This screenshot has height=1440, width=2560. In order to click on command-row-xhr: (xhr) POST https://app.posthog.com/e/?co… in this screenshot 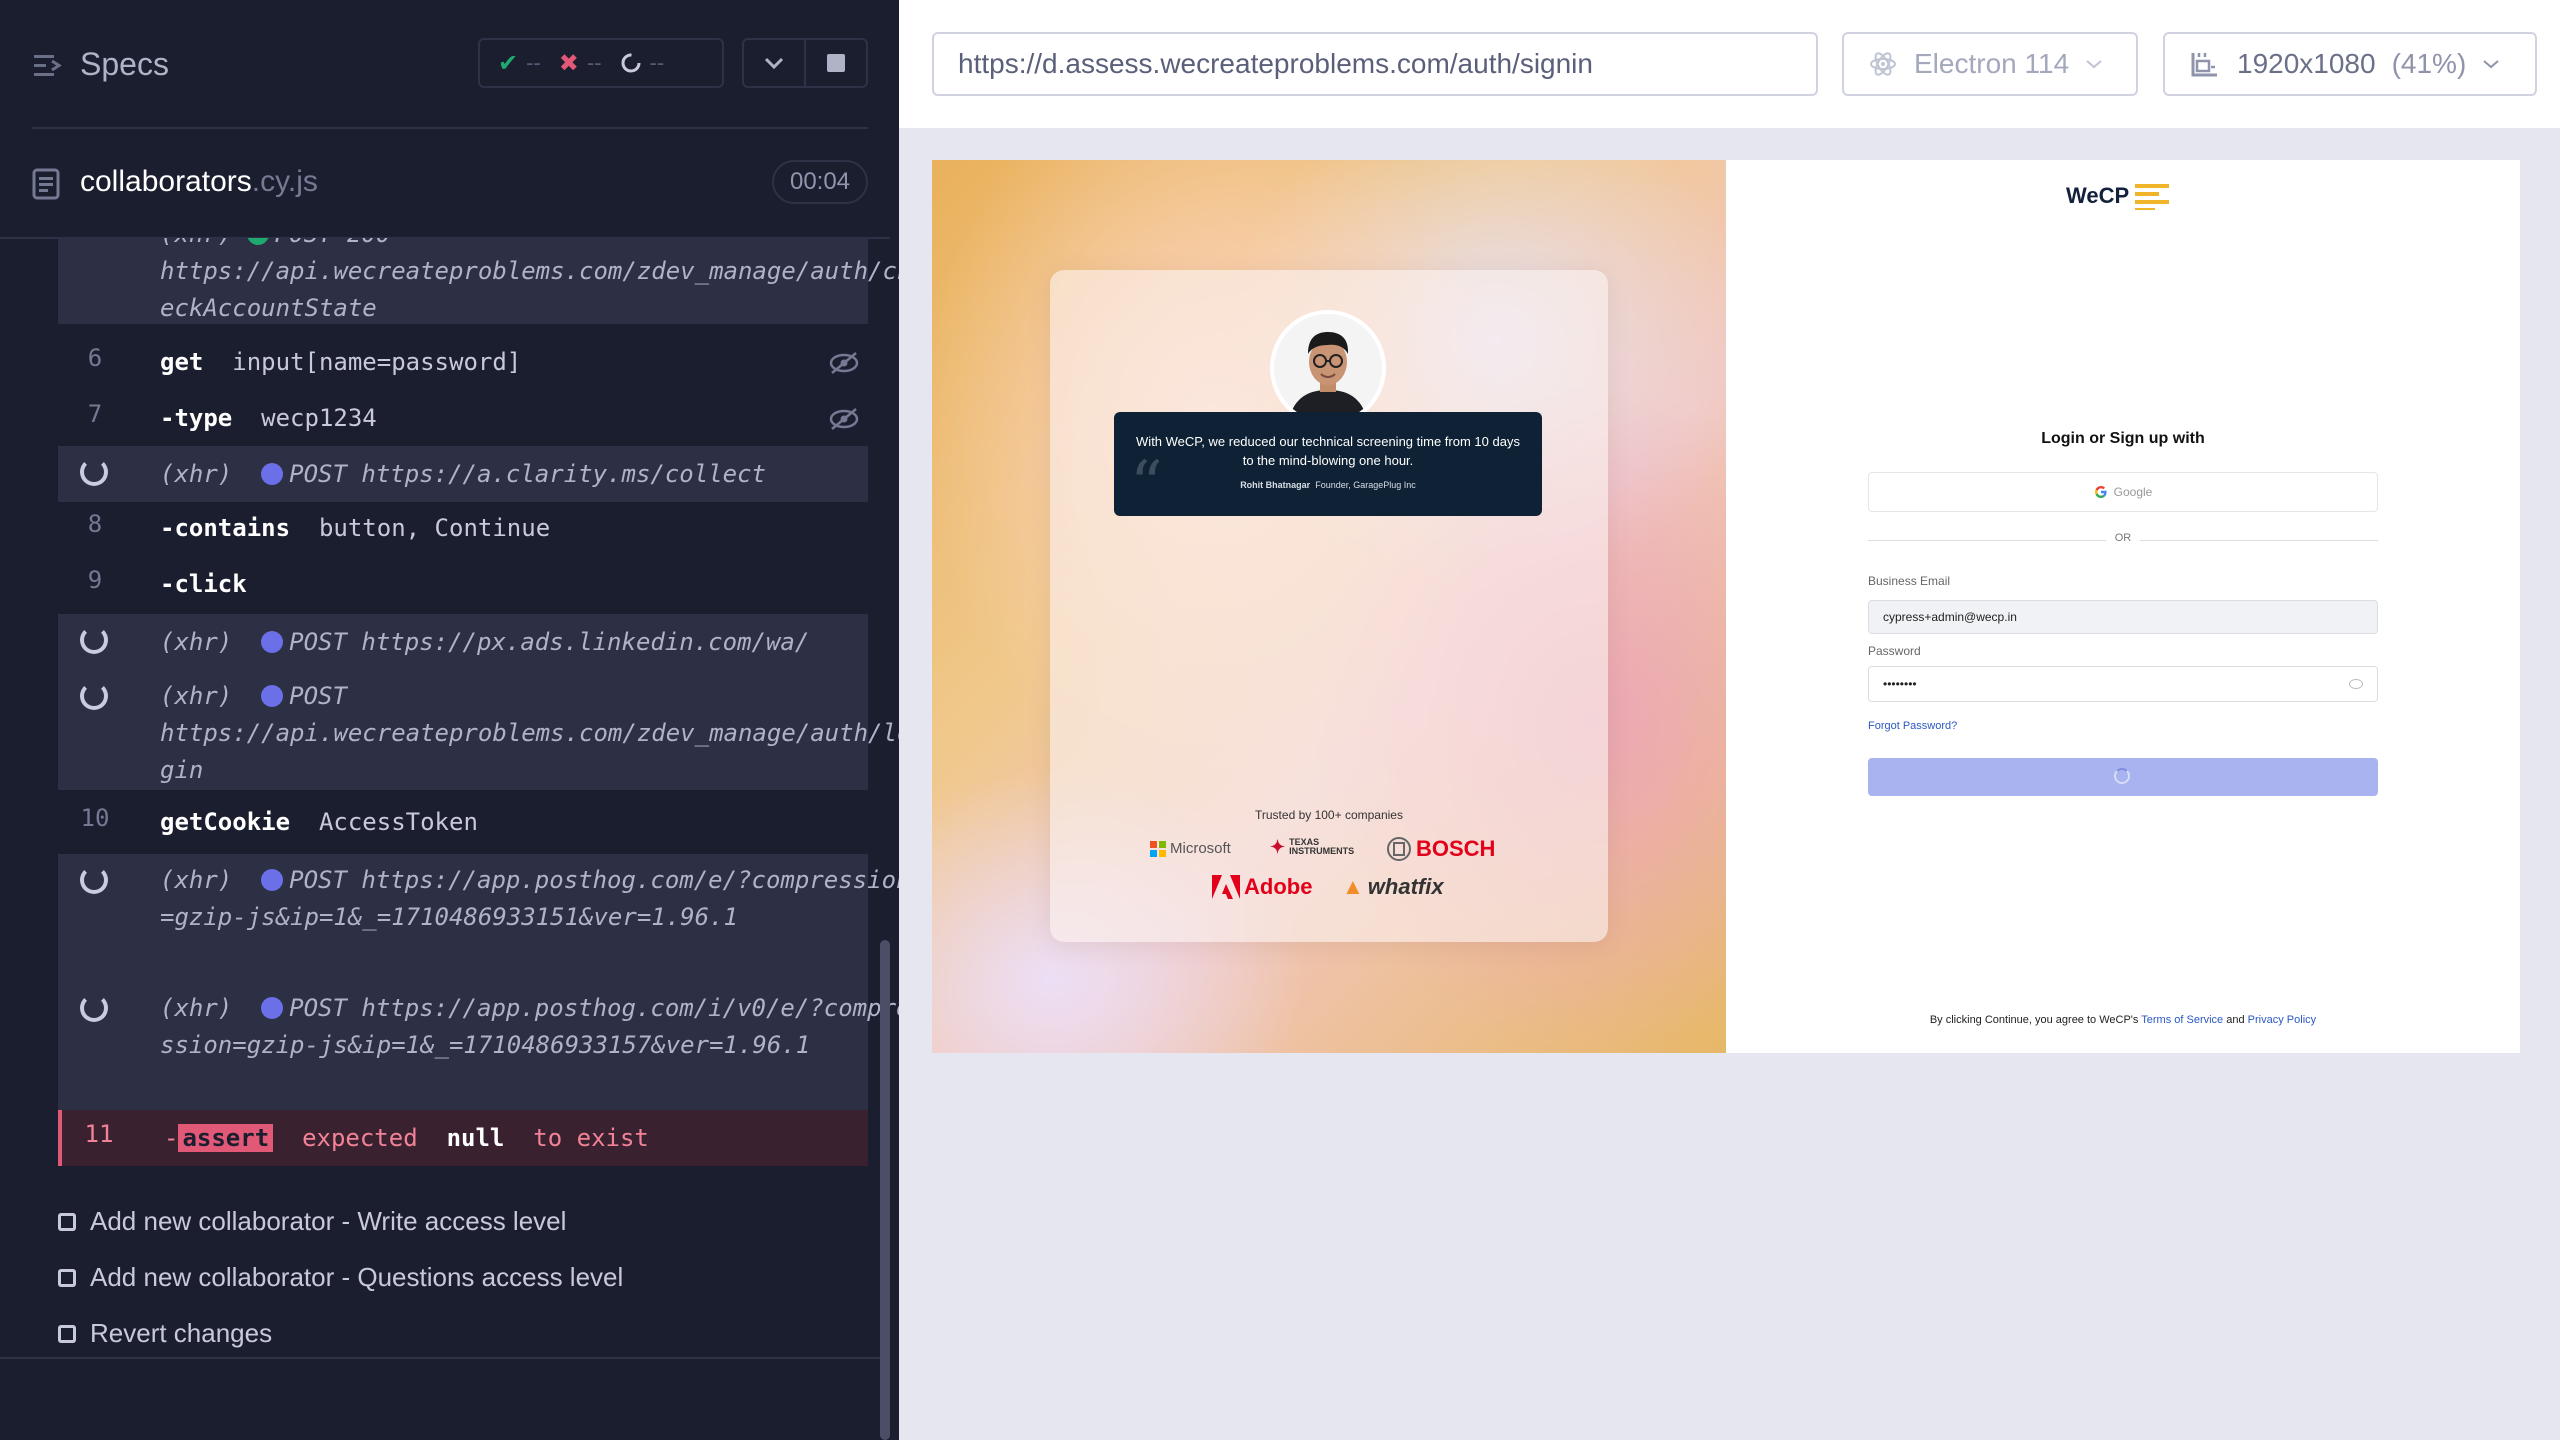, I will do `click(478, 918)`.